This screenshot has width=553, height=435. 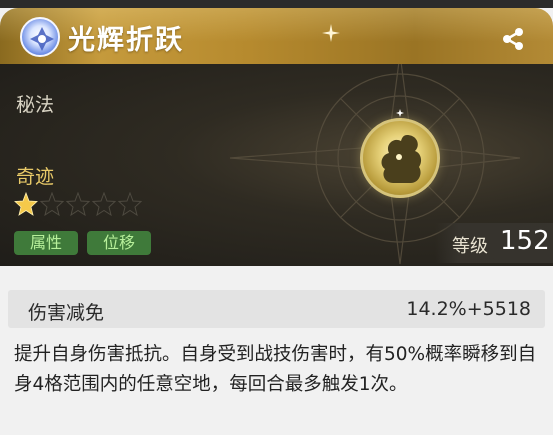 I want to click on creature-emblem-icon, so click(x=400, y=158).